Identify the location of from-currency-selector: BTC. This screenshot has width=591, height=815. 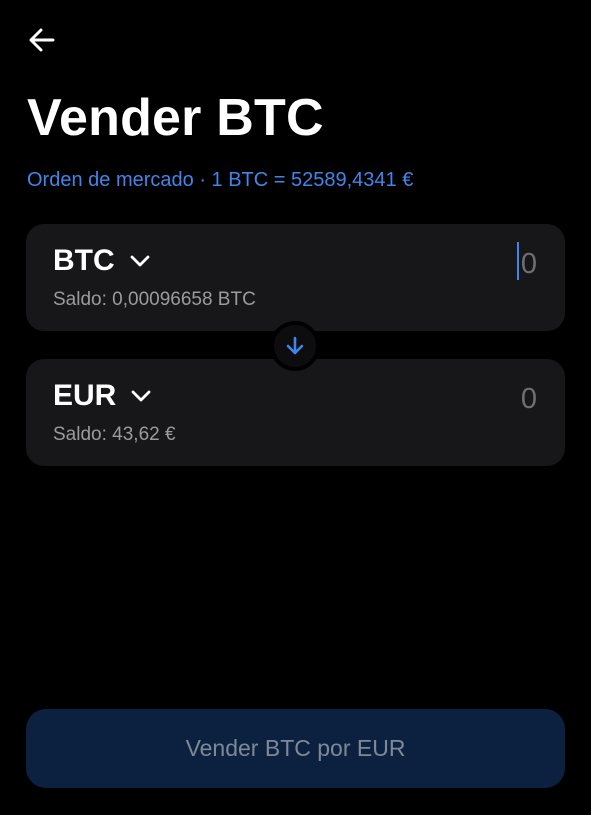
(102, 261).